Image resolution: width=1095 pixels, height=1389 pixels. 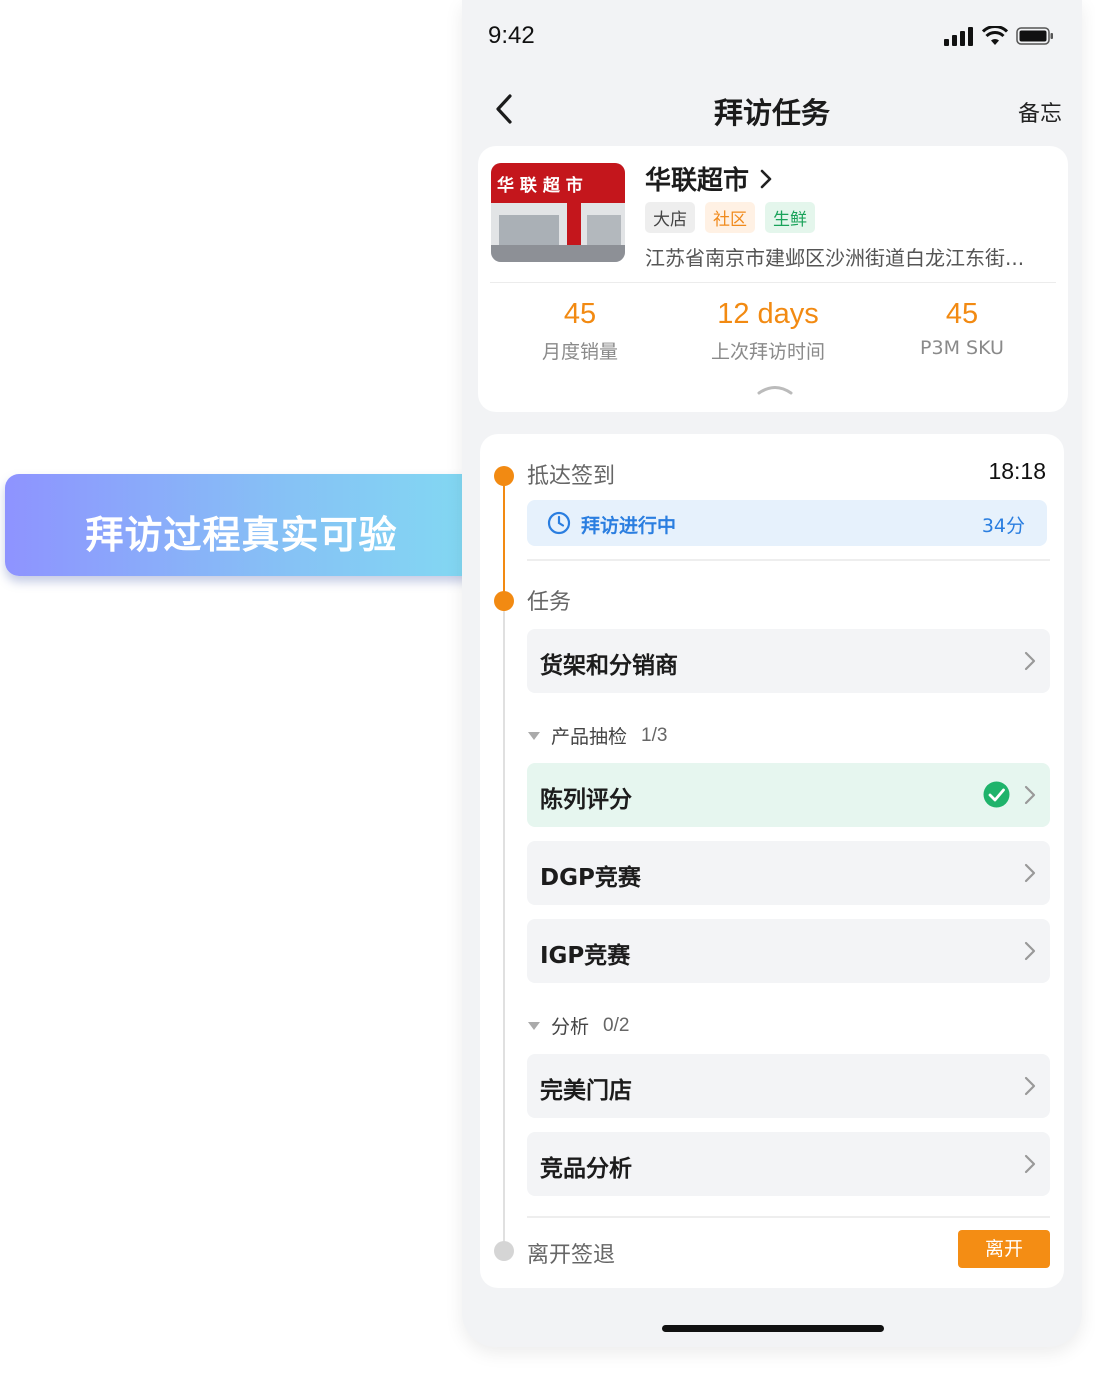 I want to click on timeline-dot-tasks, so click(x=504, y=601).